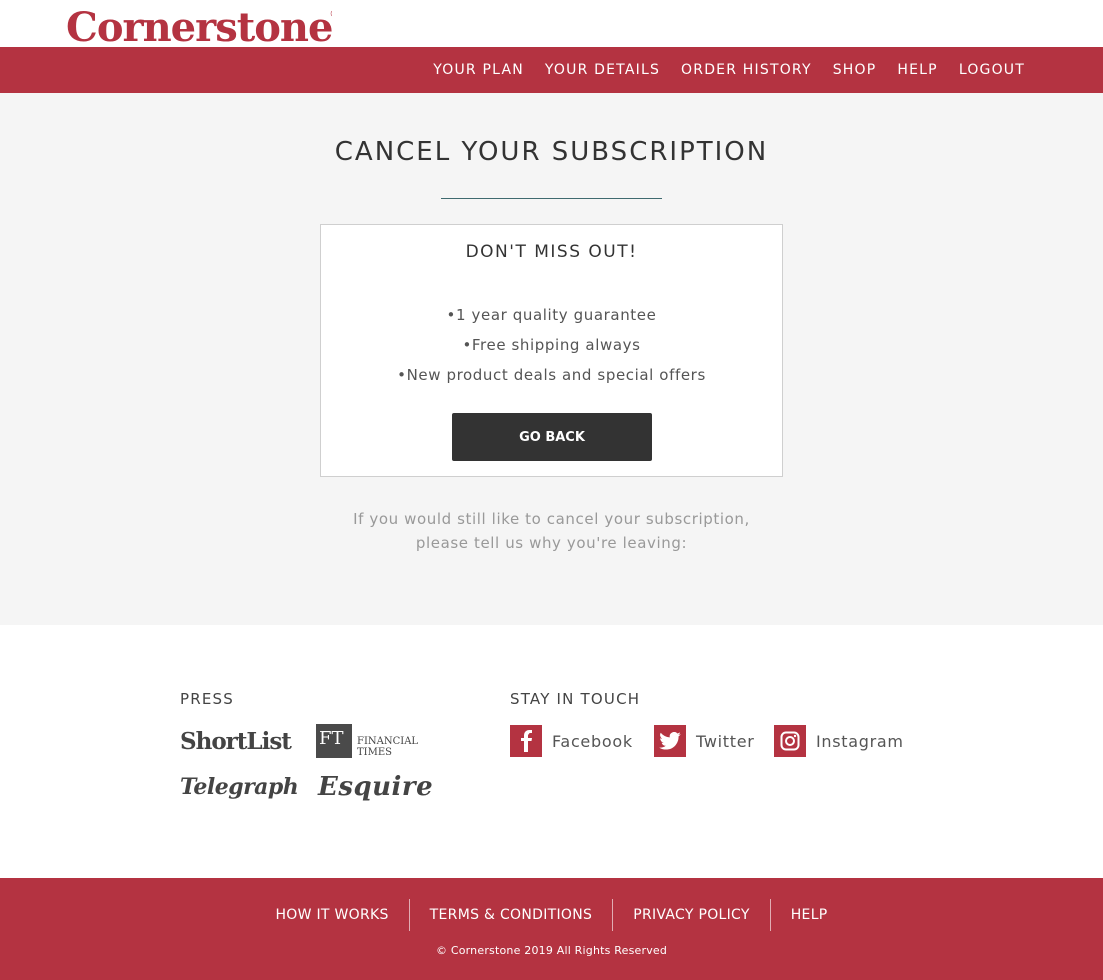  What do you see at coordinates (551, 950) in the screenshot?
I see `copyright-text: © Cornerstone 2019 All Rights Reserved` at bounding box center [551, 950].